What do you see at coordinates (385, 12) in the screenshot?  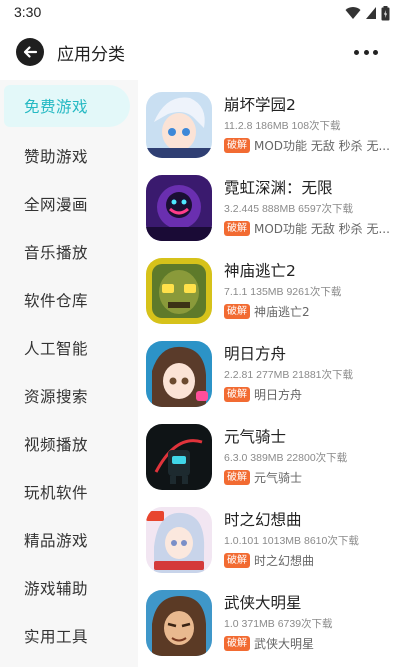 I see `battery-icon` at bounding box center [385, 12].